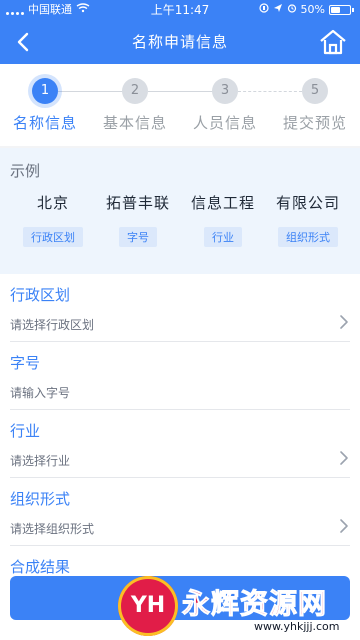 The width and height of the screenshot is (360, 640). What do you see at coordinates (315, 105) in the screenshot?
I see `step-5: 5 提交预览` at bounding box center [315, 105].